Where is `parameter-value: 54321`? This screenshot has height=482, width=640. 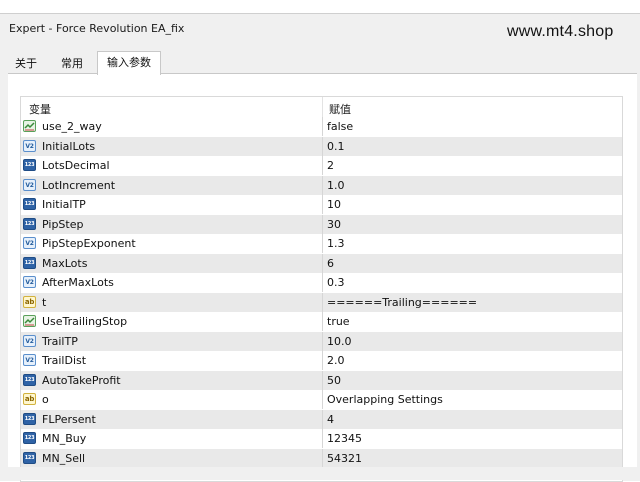 parameter-value: 54321 is located at coordinates (344, 458).